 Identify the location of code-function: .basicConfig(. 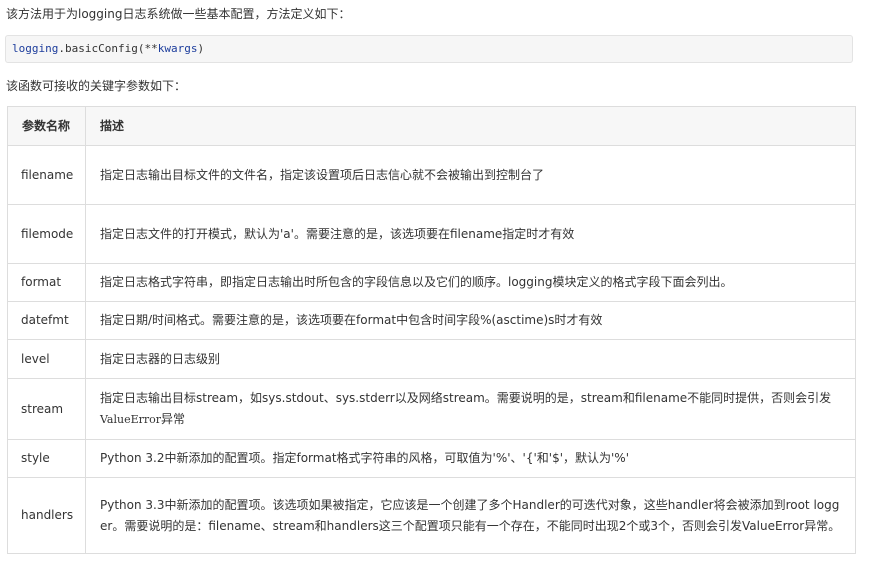
(101, 48).